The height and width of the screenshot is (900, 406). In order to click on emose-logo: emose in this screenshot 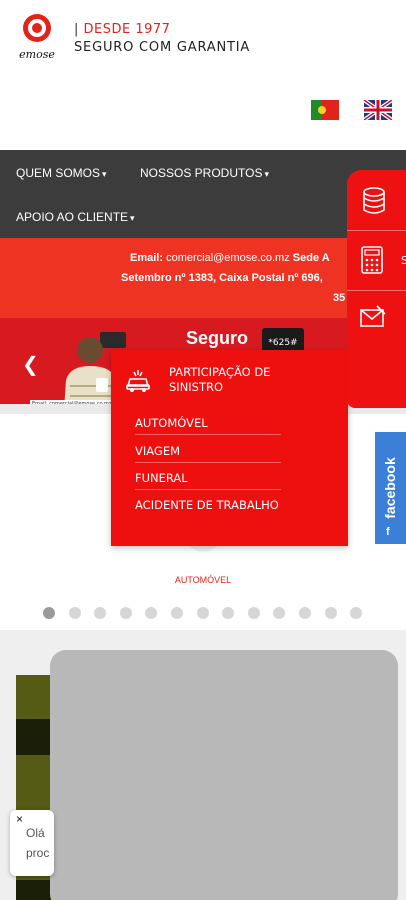, I will do `click(37, 36)`.